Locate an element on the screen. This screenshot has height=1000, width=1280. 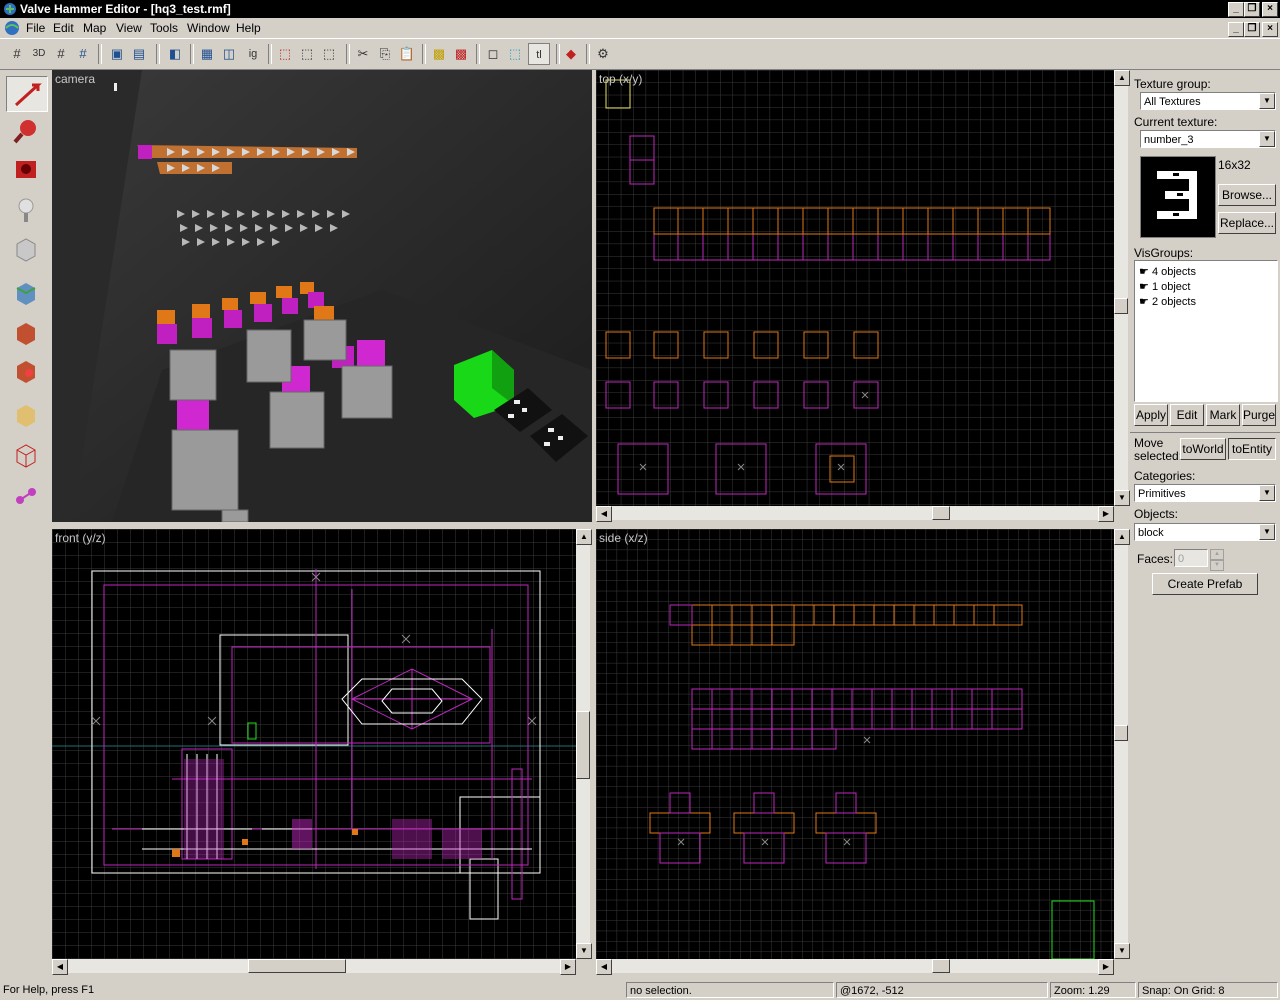
top-vscrollbar: ▲ ▼ is located at coordinates (1122, 288).